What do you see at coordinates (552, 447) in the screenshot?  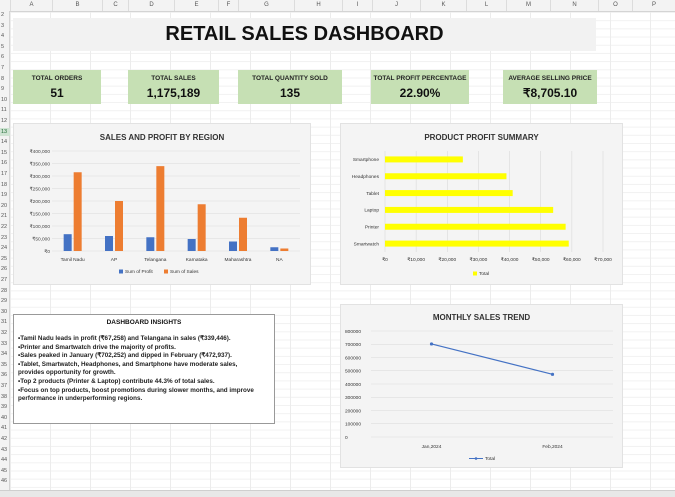 I see `x-tick-label: Feb,2024` at bounding box center [552, 447].